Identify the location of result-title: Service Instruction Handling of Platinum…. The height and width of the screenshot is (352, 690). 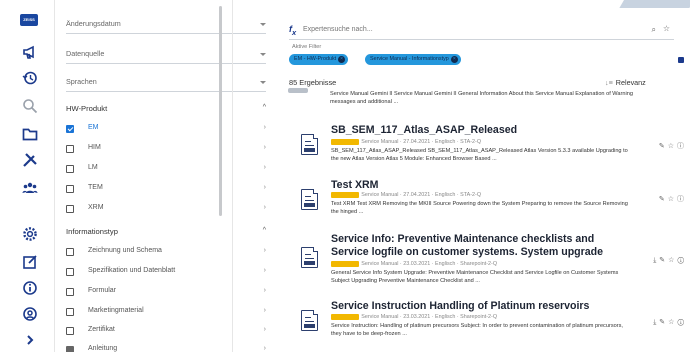
(460, 306).